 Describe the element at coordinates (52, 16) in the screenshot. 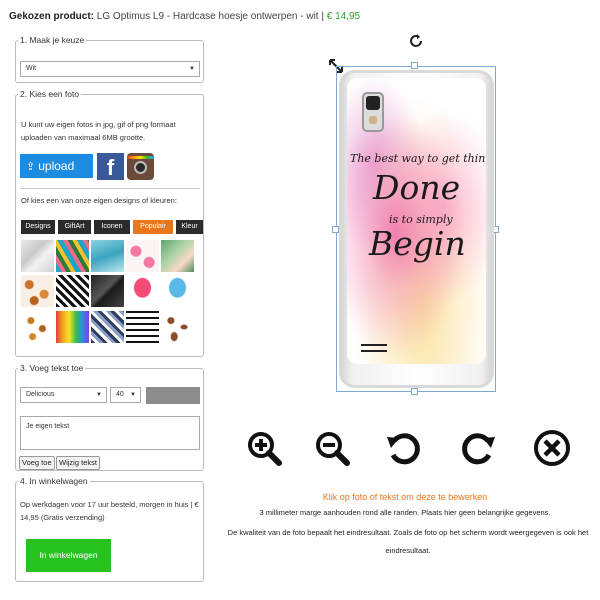

I see `header-label: Gekozen product:` at that location.